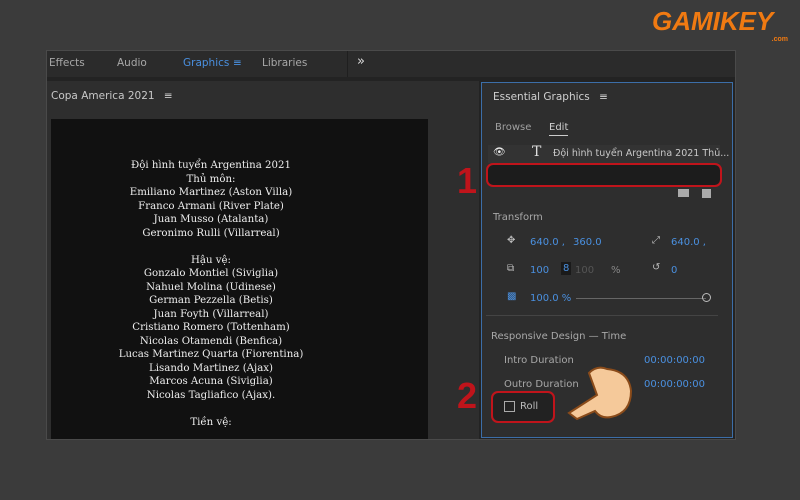  I want to click on preview-line: Franco Armani (River Plate), so click(211, 206).